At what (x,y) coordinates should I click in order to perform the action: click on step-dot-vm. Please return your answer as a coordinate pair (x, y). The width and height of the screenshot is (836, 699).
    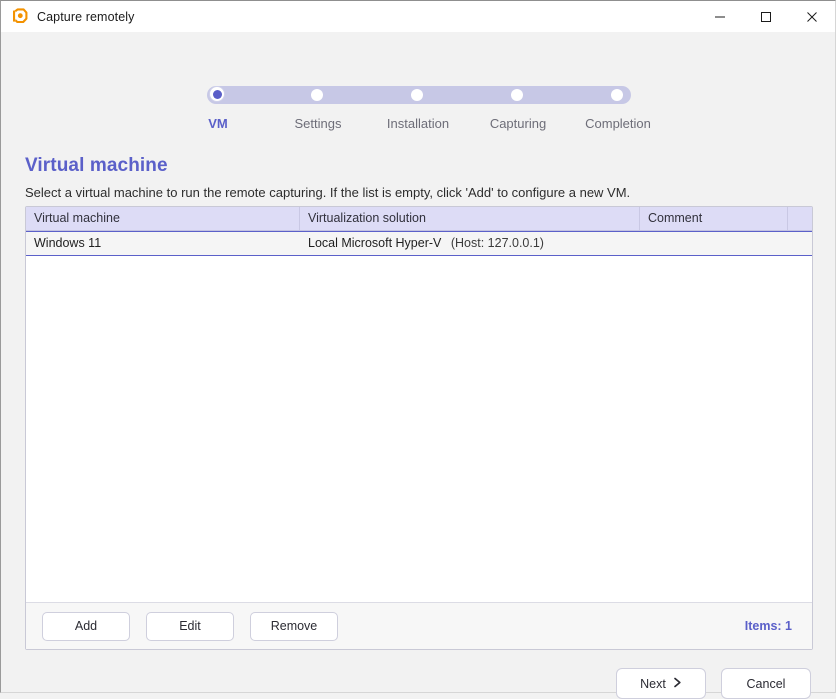
    Looking at the image, I should click on (217, 94).